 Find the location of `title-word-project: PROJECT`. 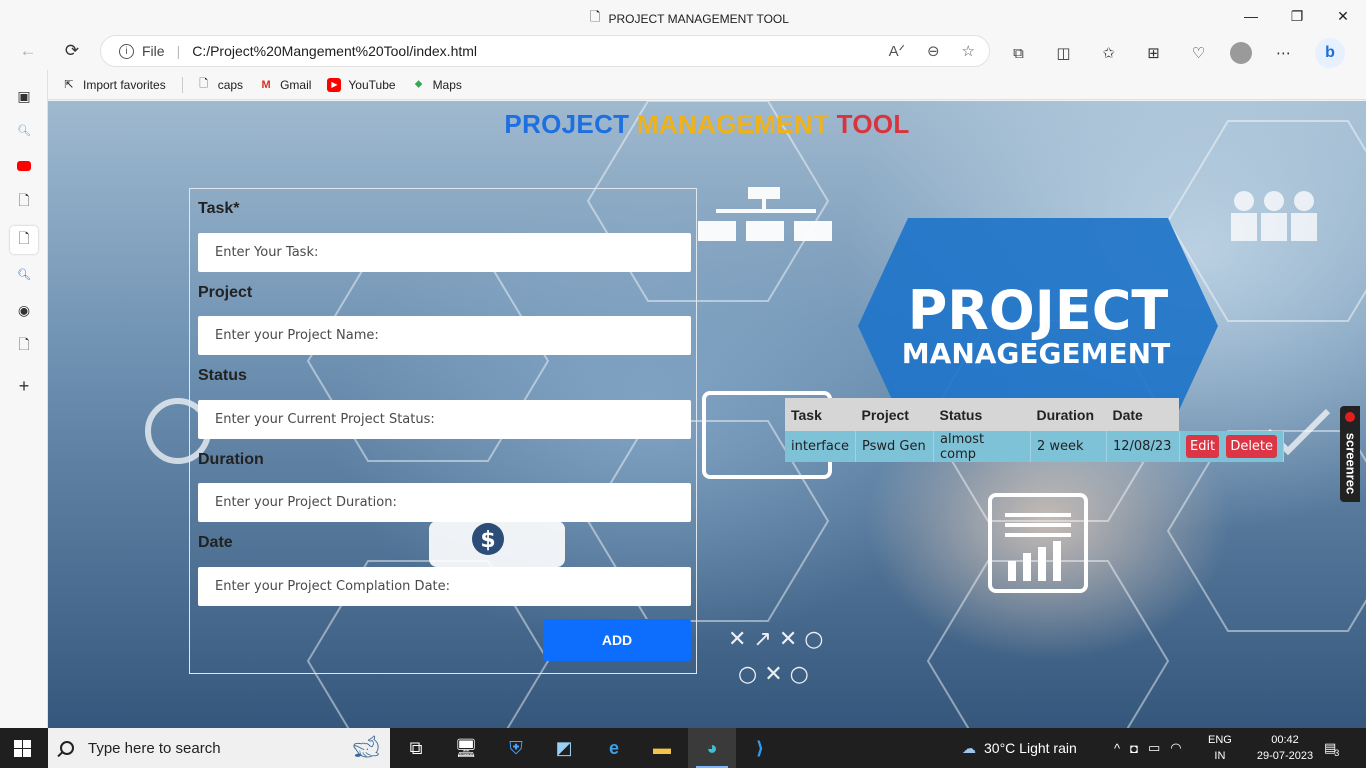

title-word-project: PROJECT is located at coordinates (567, 124).